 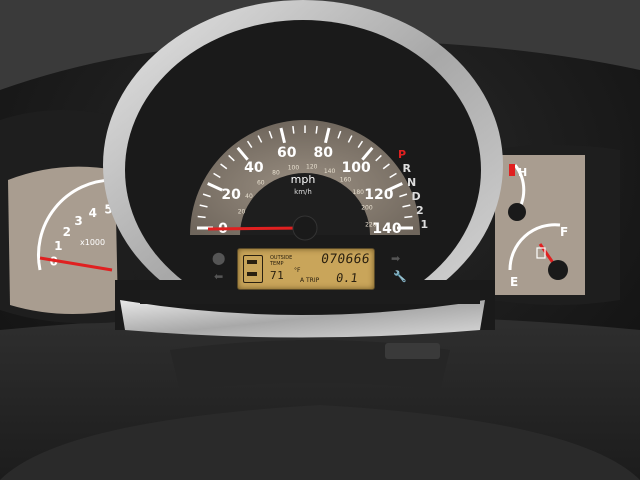 I want to click on mph-label: 60, so click(x=287, y=153).